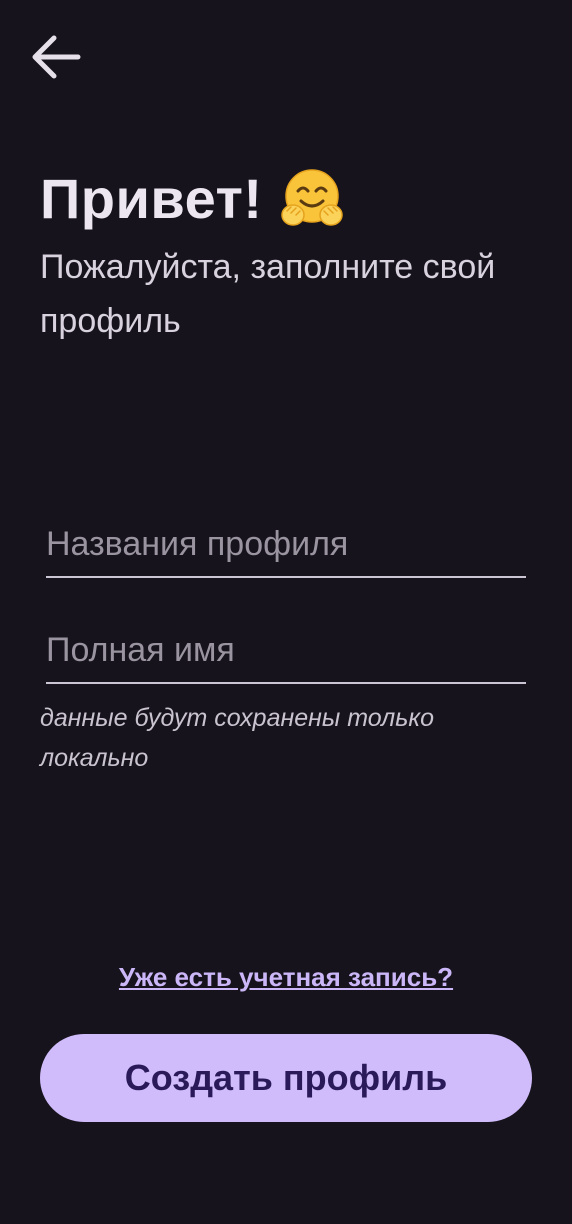  I want to click on profile-name-field, so click(286, 545).